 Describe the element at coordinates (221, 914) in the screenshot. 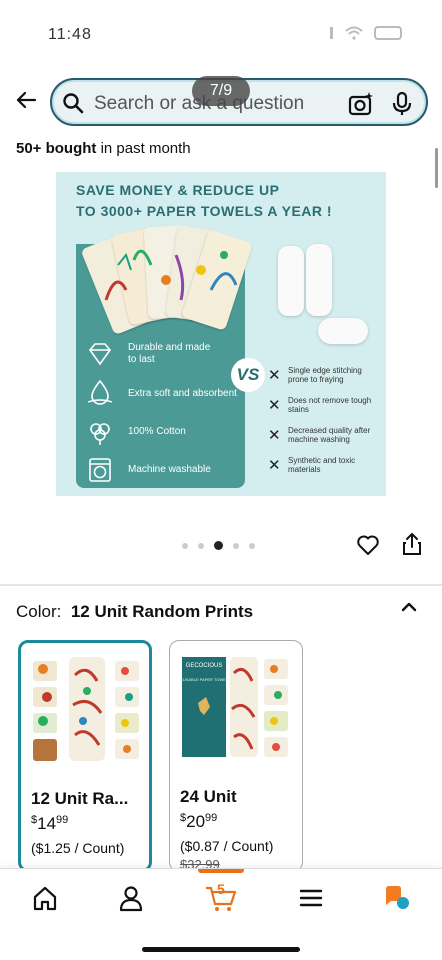

I see `bottom-navigation: 5` at that location.